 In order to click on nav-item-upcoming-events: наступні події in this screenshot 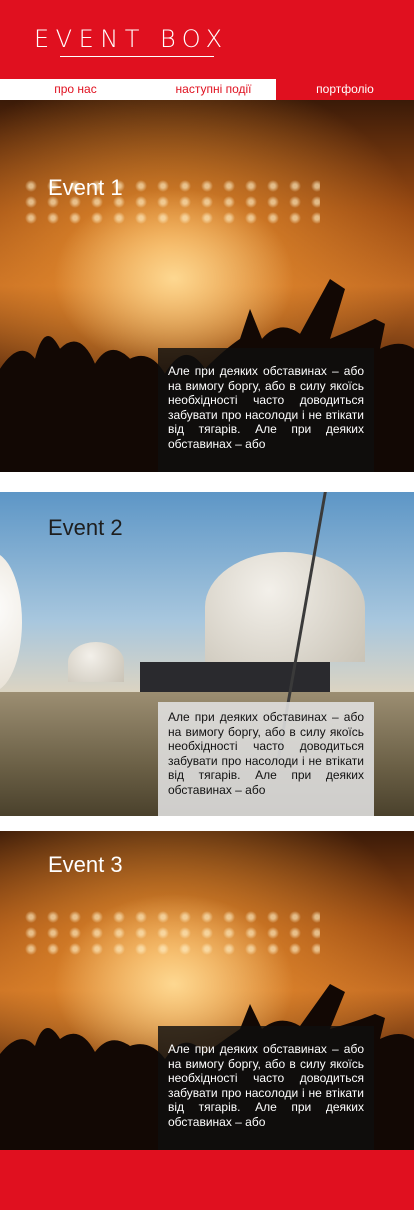, I will do `click(213, 89)`.